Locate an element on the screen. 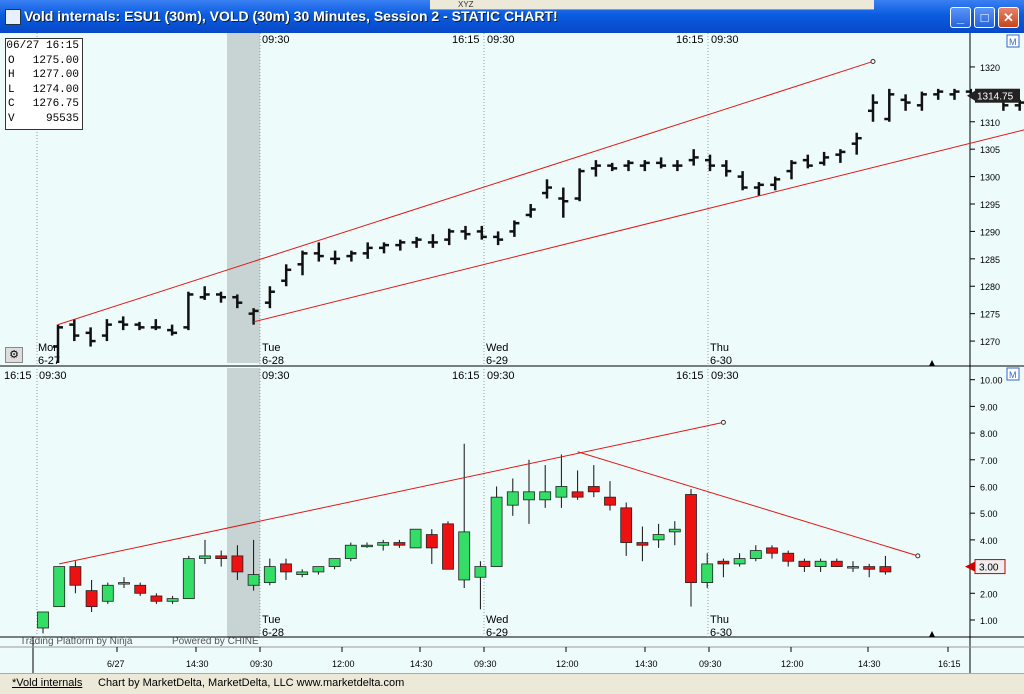  chart-tab-label: *Vold internals is located at coordinates (47, 683).